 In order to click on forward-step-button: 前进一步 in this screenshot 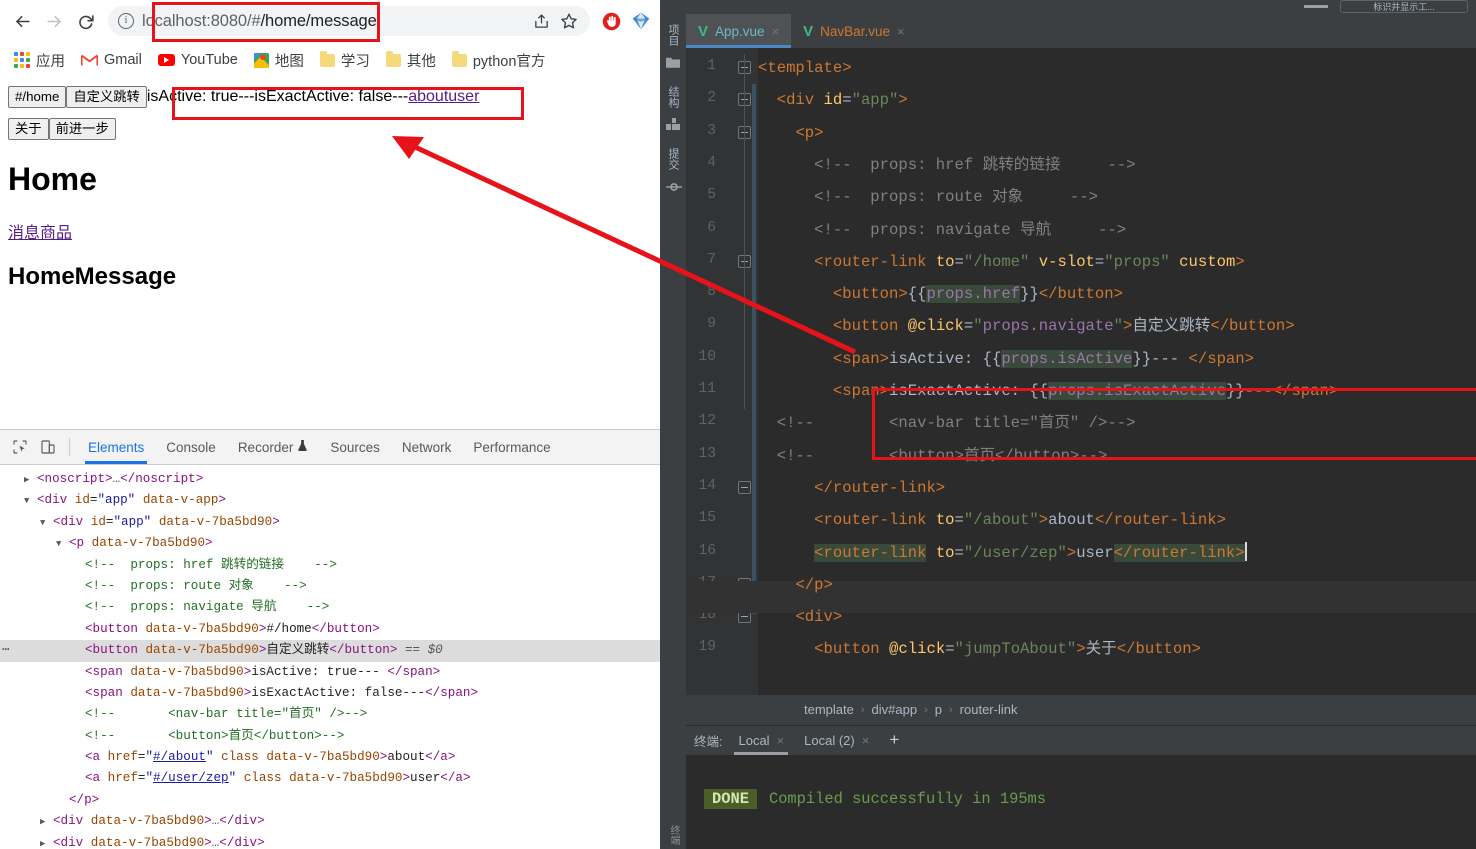, I will do `click(82, 128)`.